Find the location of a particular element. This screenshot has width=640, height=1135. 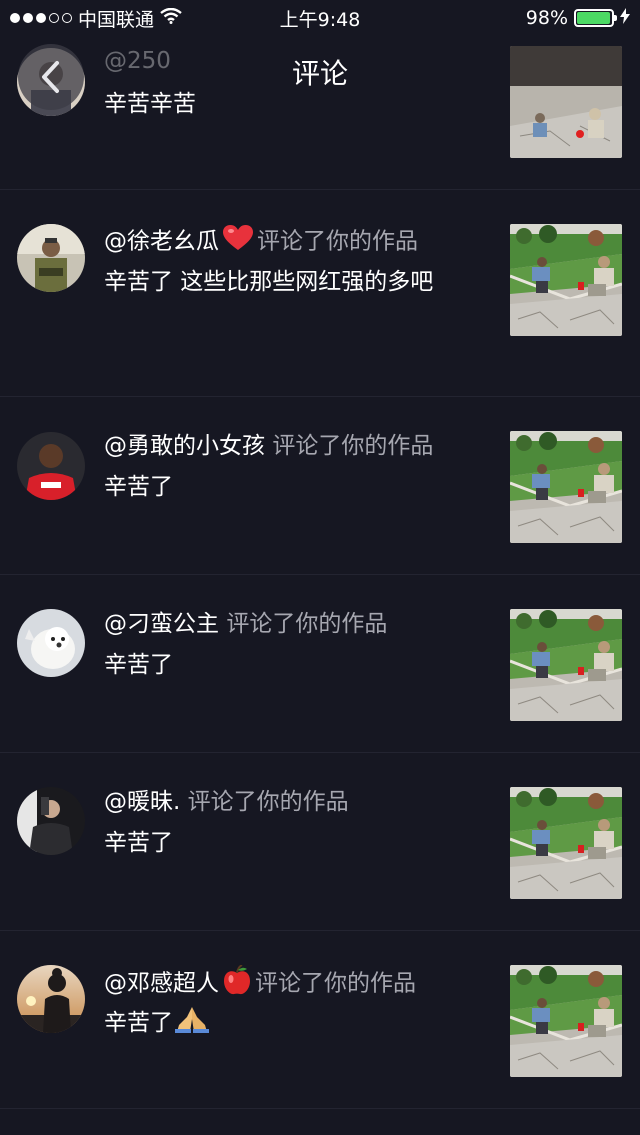

username: @勇敢的小女孩 is located at coordinates (184, 446).